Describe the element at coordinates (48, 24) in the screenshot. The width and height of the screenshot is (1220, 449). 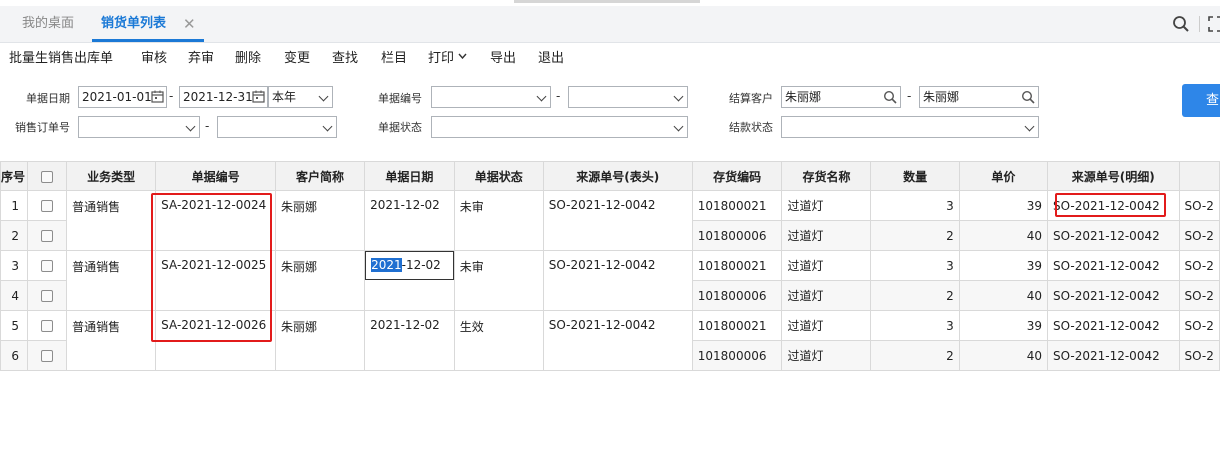
I see `tab-home: 我的桌面` at that location.